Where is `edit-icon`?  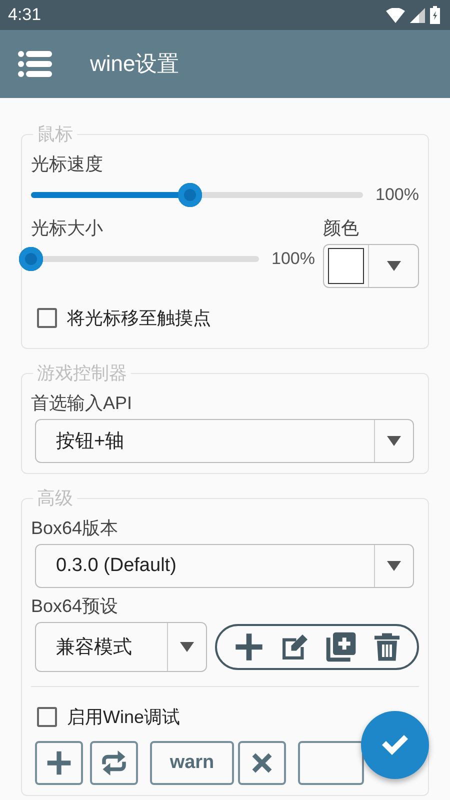
edit-icon is located at coordinates (295, 647).